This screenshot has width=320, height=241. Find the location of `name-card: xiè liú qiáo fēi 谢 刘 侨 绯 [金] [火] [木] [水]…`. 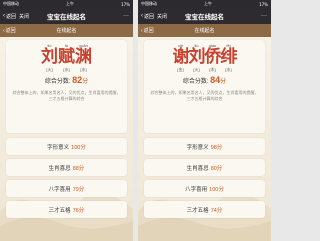

name-card: xiè liú qiáo fēi 谢 刘 侨 绯 [金] [火] [木] [水]… is located at coordinates (204, 86).